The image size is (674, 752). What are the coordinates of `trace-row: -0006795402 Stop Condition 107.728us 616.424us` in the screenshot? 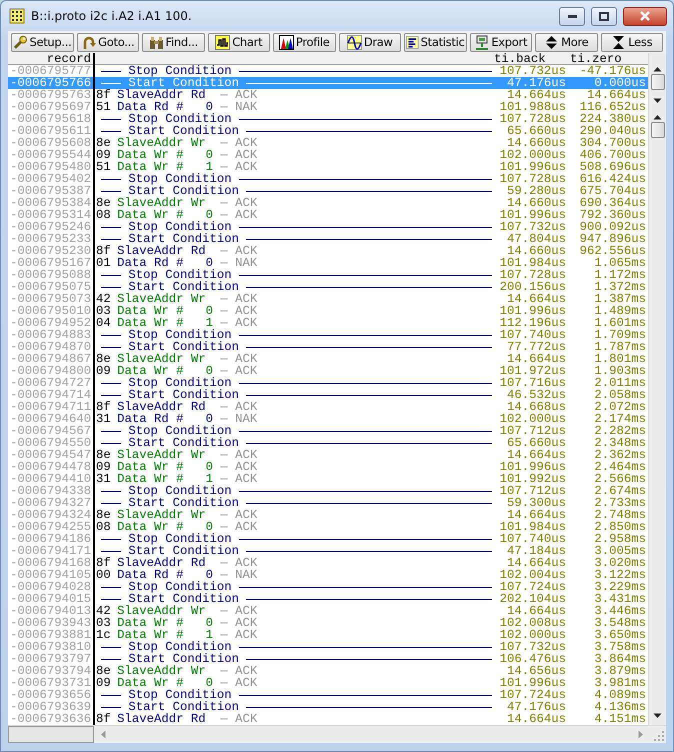 It's located at (328, 179).